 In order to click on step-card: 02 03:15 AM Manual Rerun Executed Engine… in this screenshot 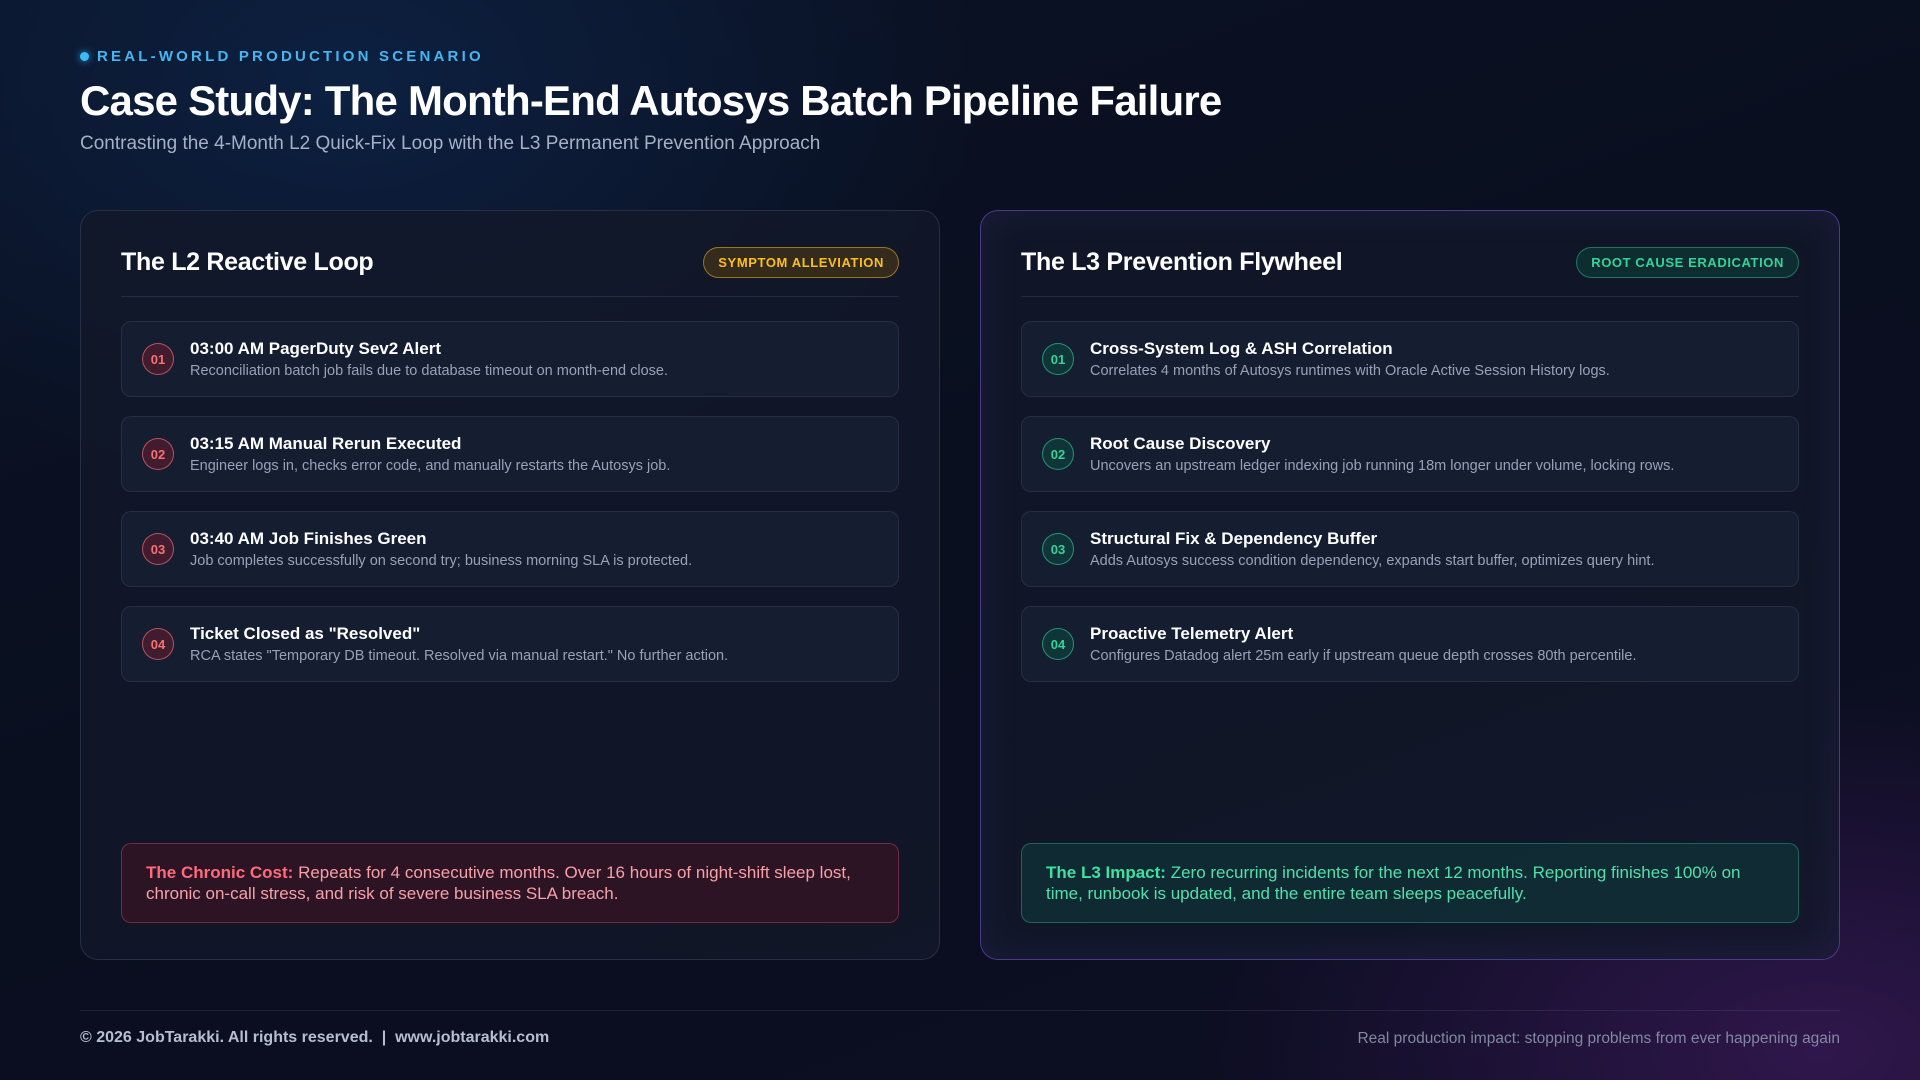, I will do `click(510, 454)`.